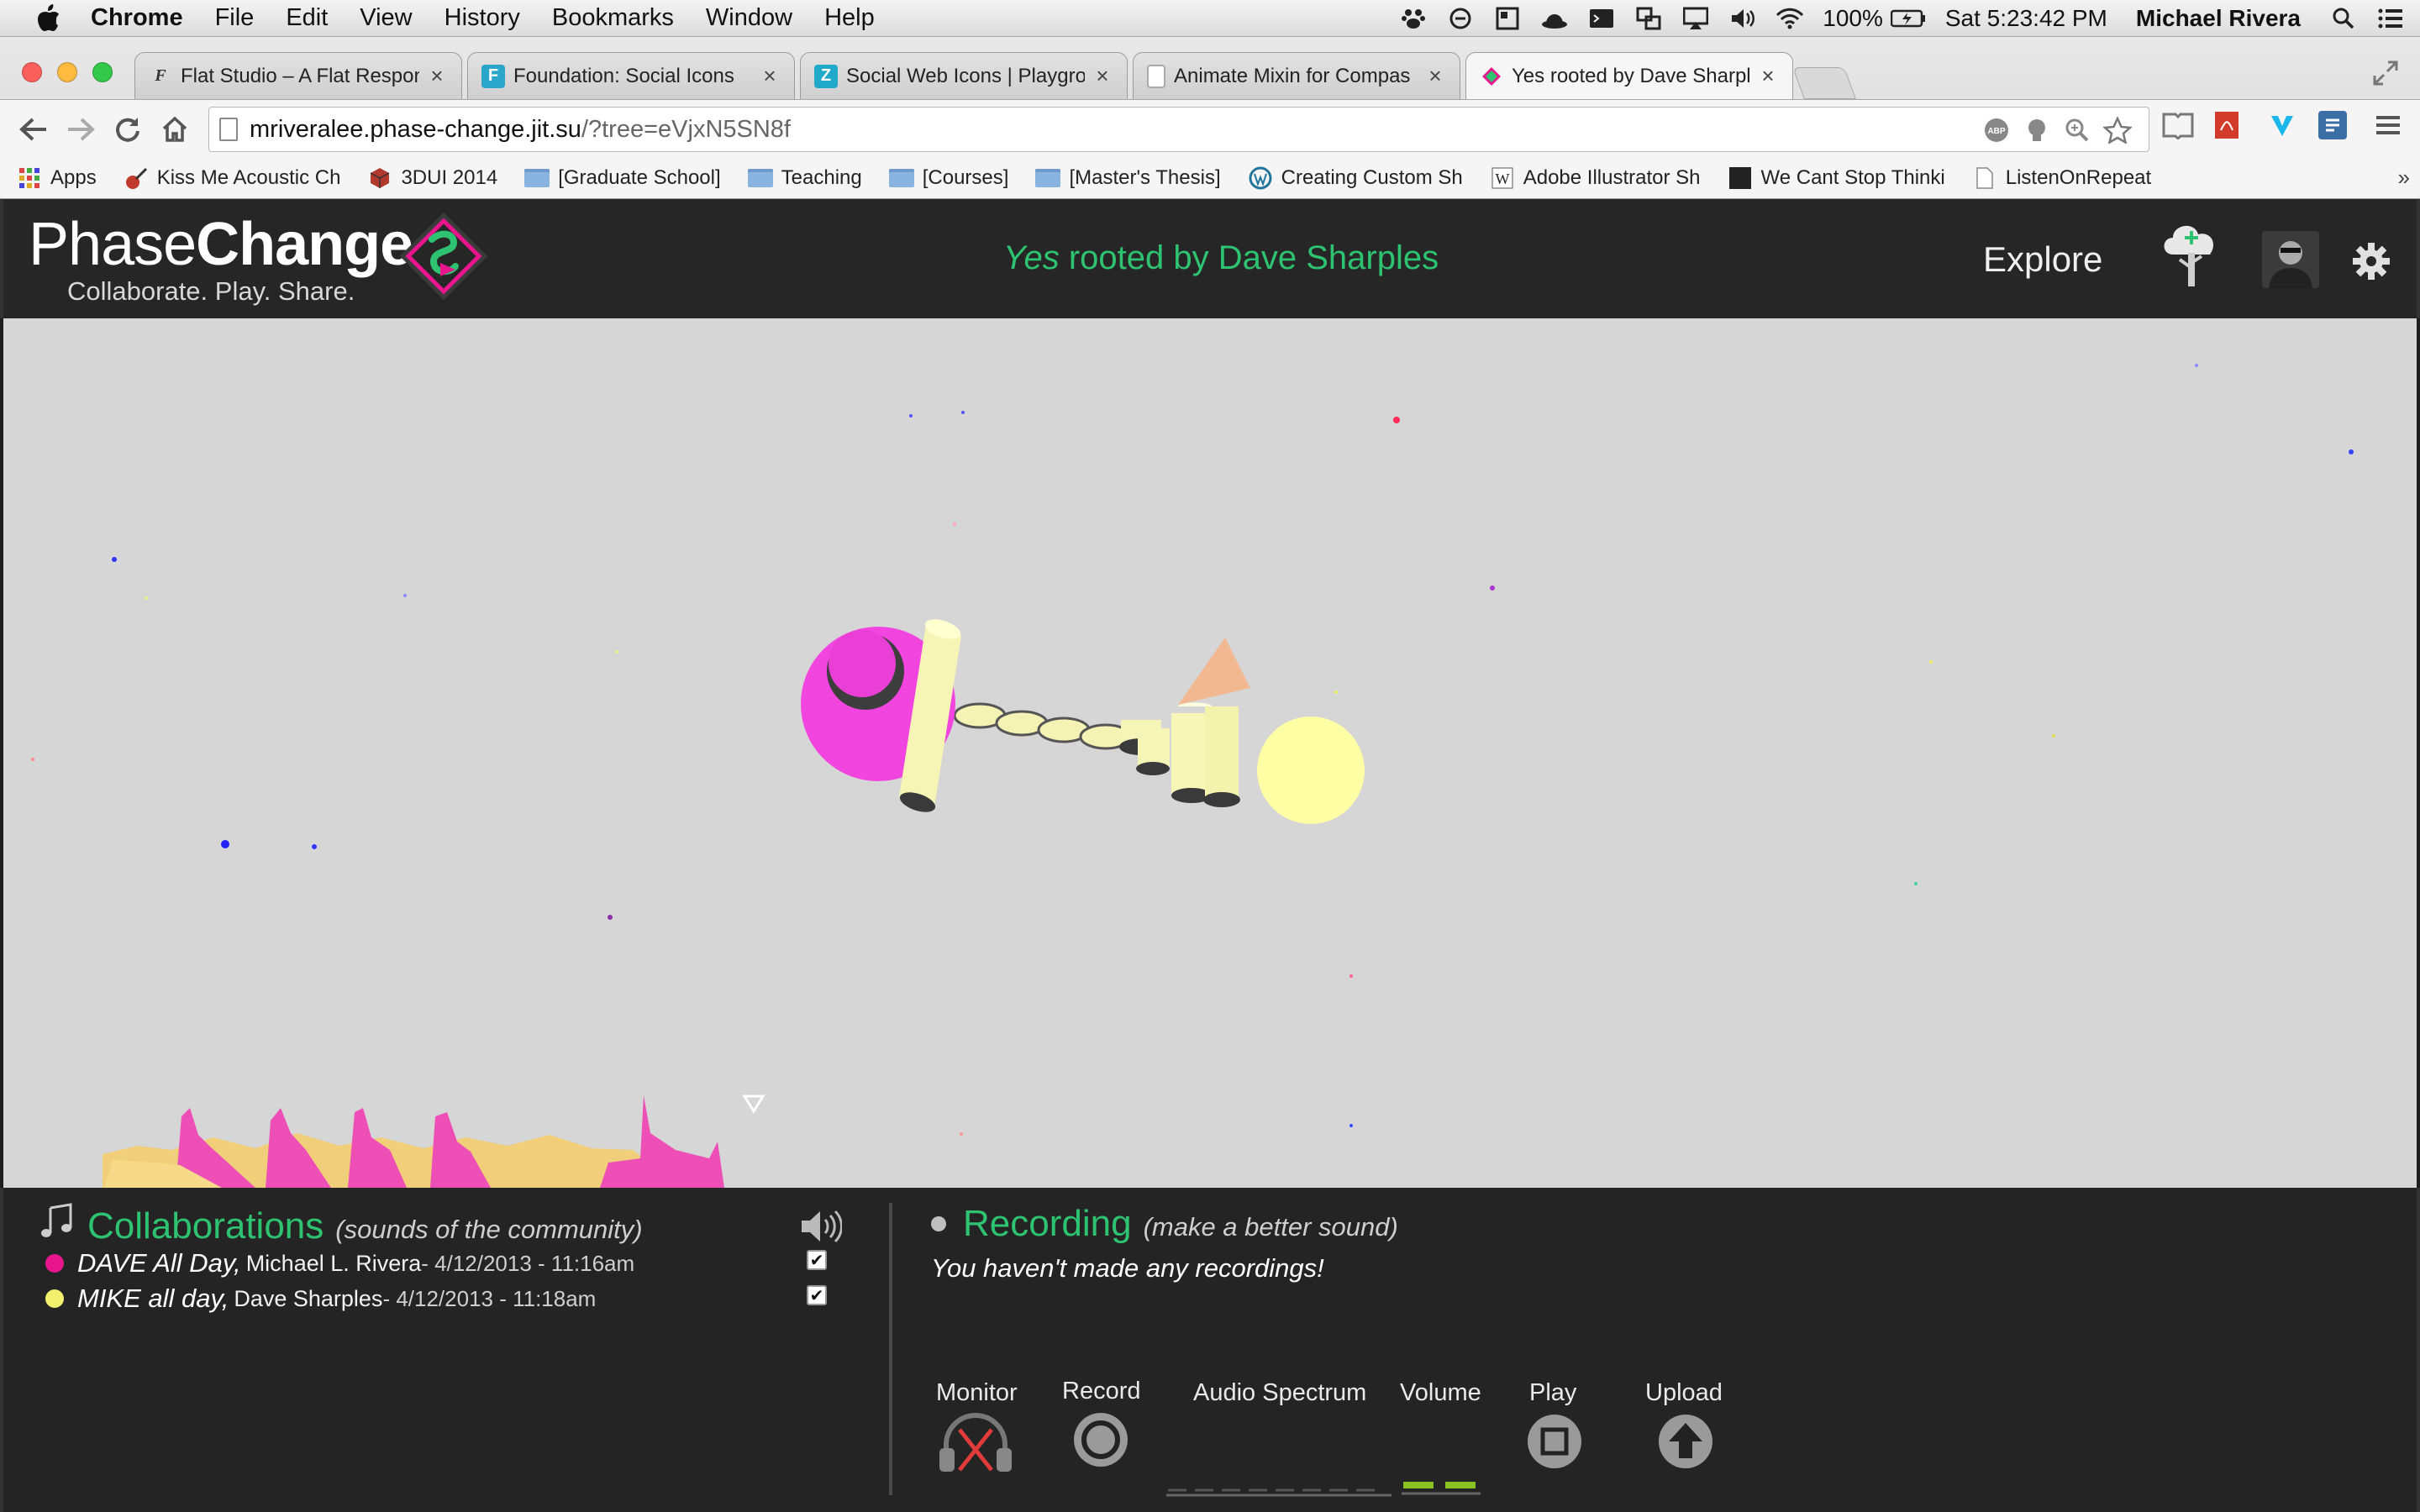 Image resolution: width=2420 pixels, height=1512 pixels. What do you see at coordinates (975, 1442) in the screenshot?
I see `monitor-headphones-icon` at bounding box center [975, 1442].